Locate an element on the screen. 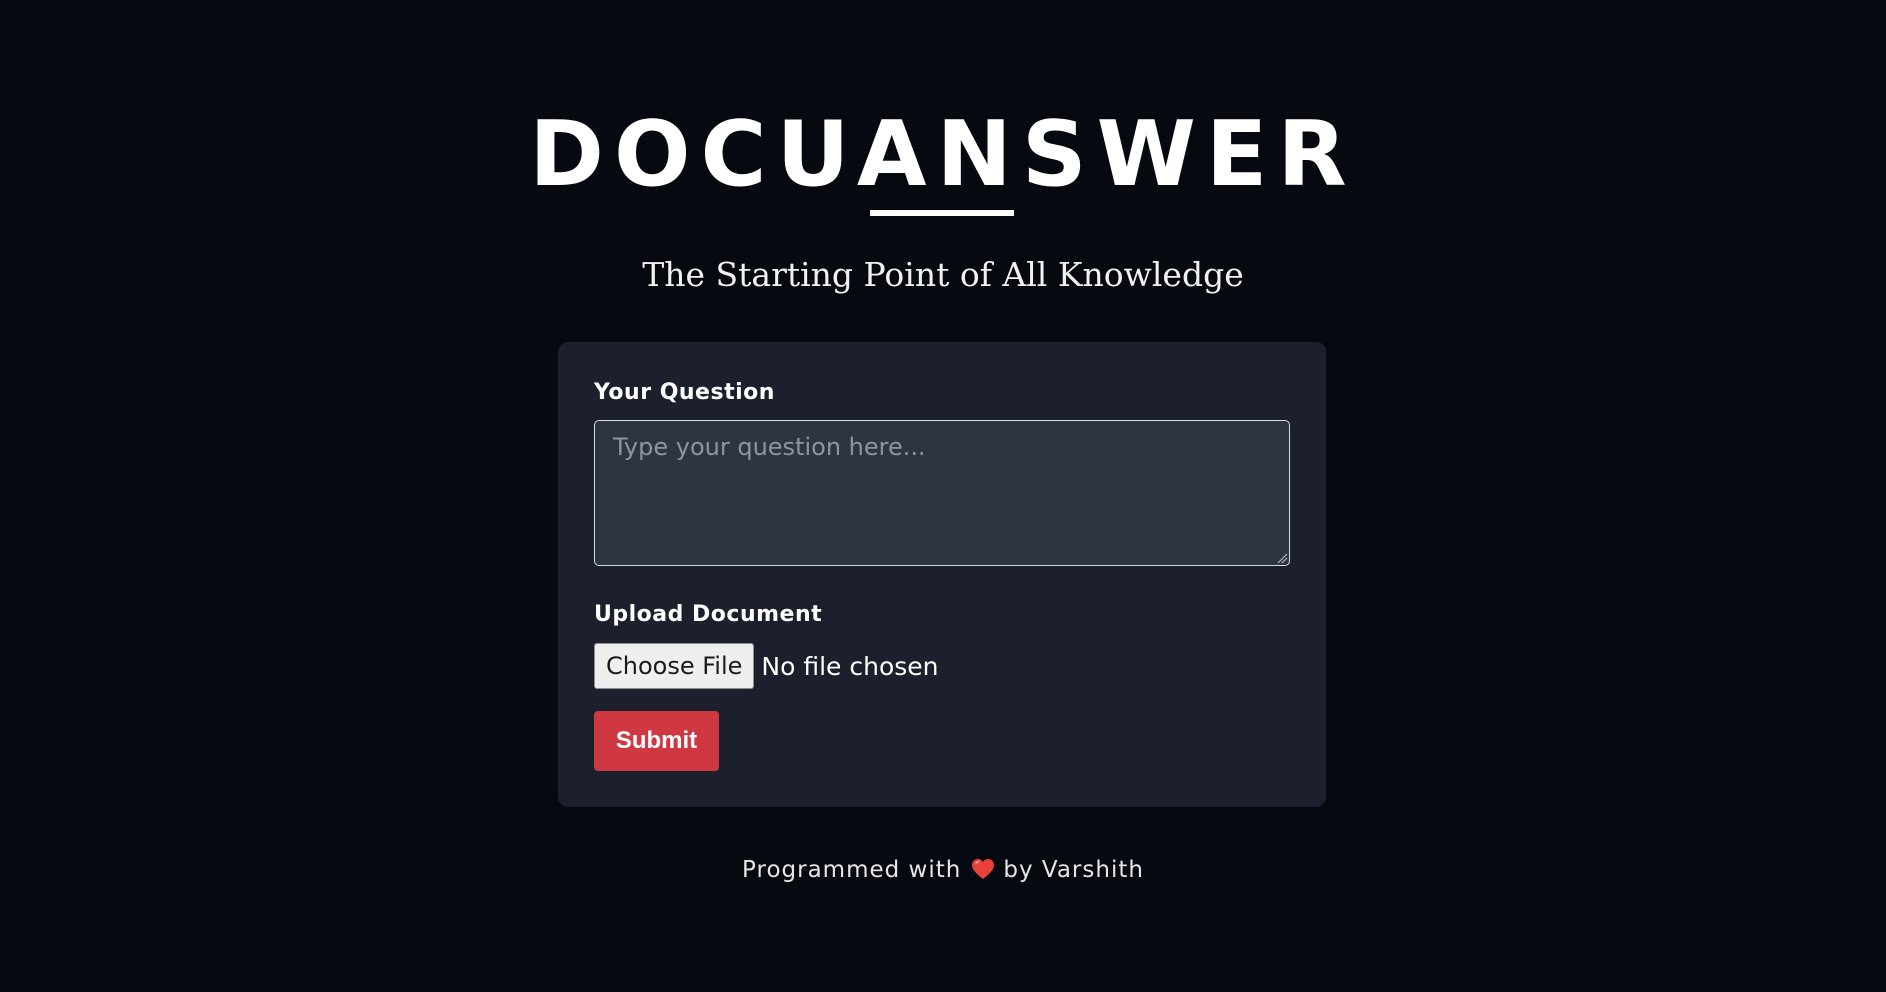 The width and height of the screenshot is (1886, 992). file-status: No file chosen is located at coordinates (850, 666).